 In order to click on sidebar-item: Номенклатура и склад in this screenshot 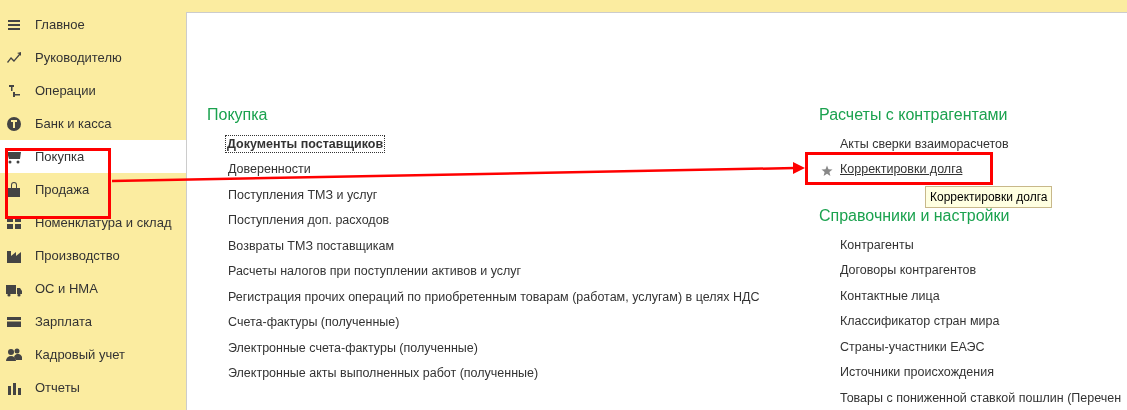, I will do `click(93, 222)`.